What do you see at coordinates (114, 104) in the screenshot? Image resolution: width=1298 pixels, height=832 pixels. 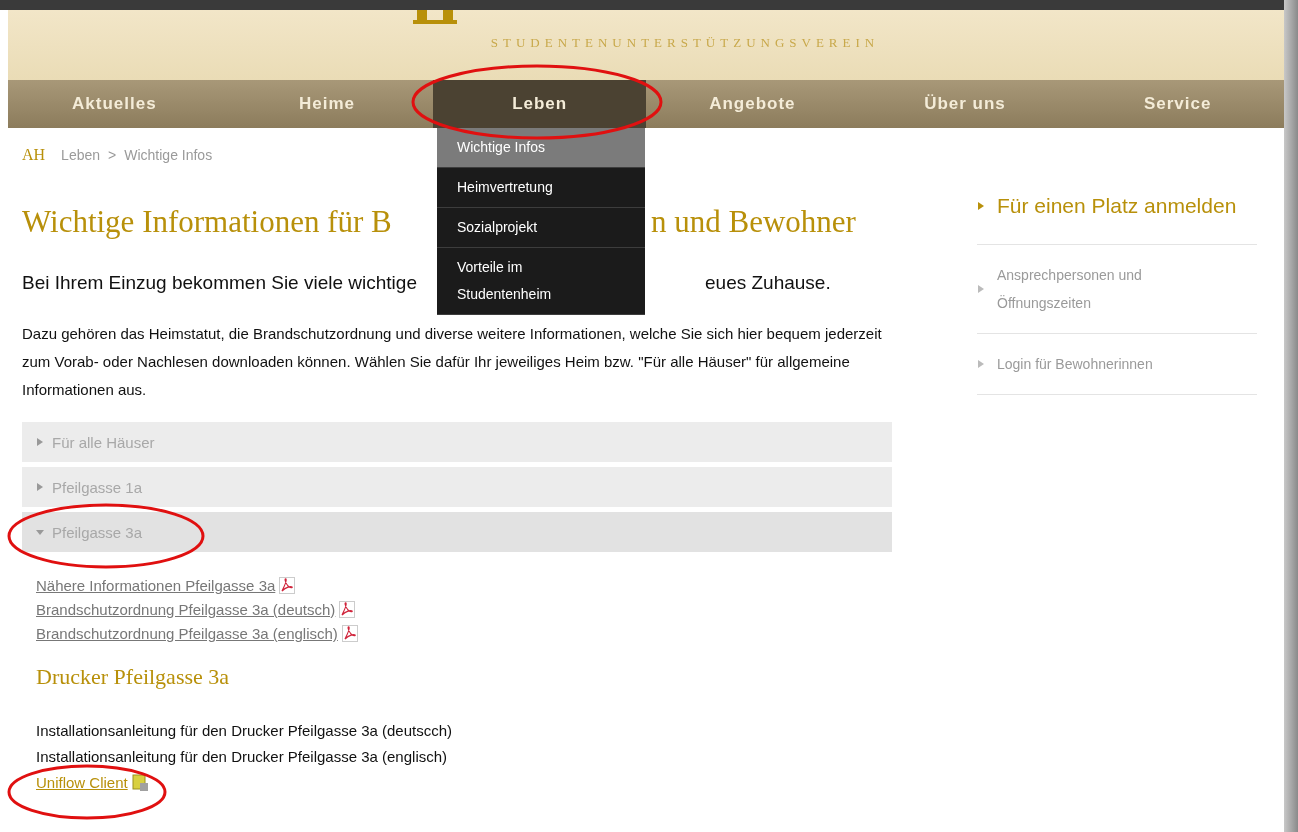 I see `nav-item: Aktuelles` at bounding box center [114, 104].